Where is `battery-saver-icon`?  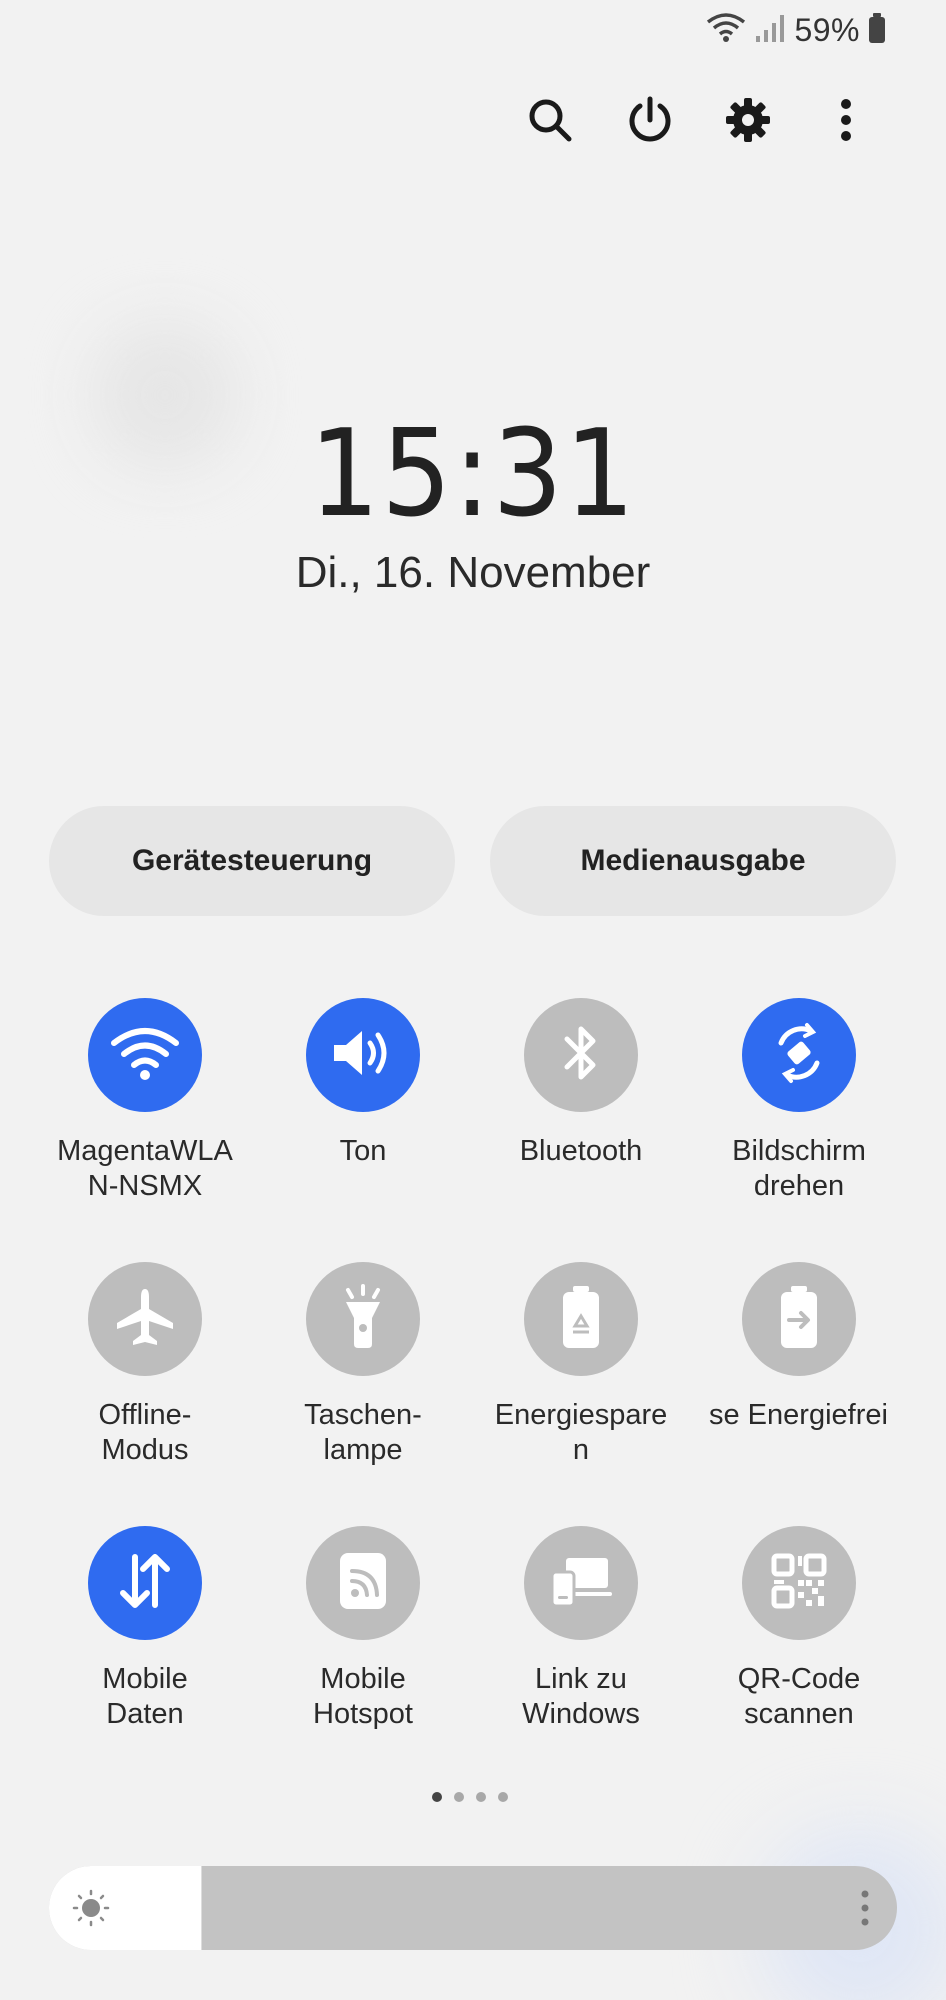
battery-saver-icon is located at coordinates (581, 1319).